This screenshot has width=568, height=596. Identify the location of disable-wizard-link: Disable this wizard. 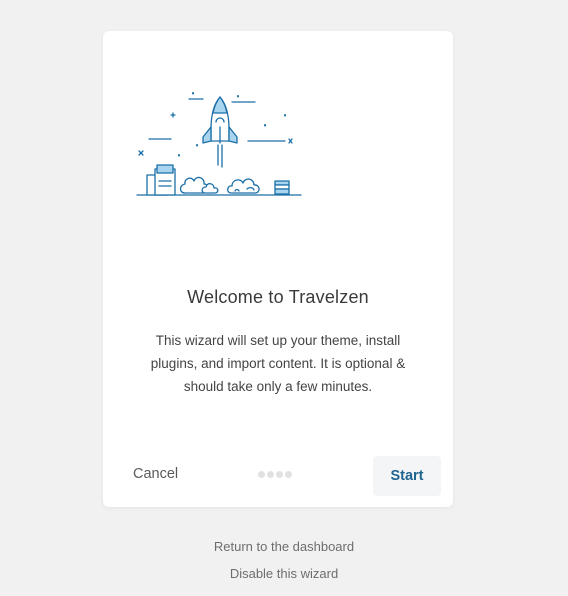
(284, 573).